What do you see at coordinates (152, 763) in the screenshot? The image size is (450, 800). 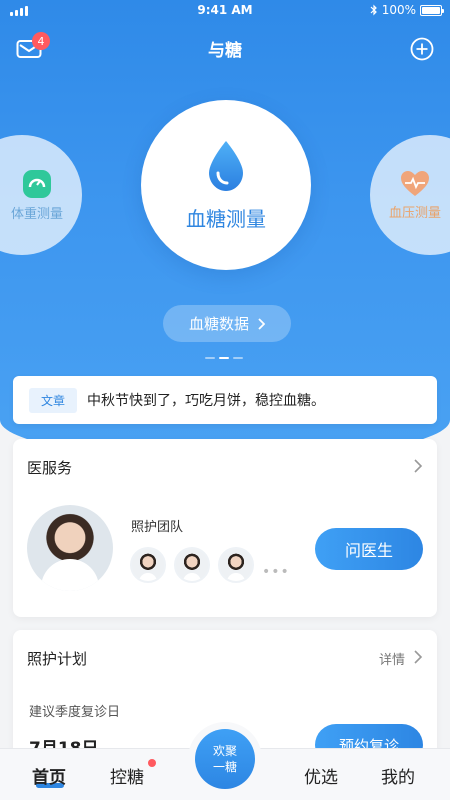 I see `tab-notification-dot` at bounding box center [152, 763].